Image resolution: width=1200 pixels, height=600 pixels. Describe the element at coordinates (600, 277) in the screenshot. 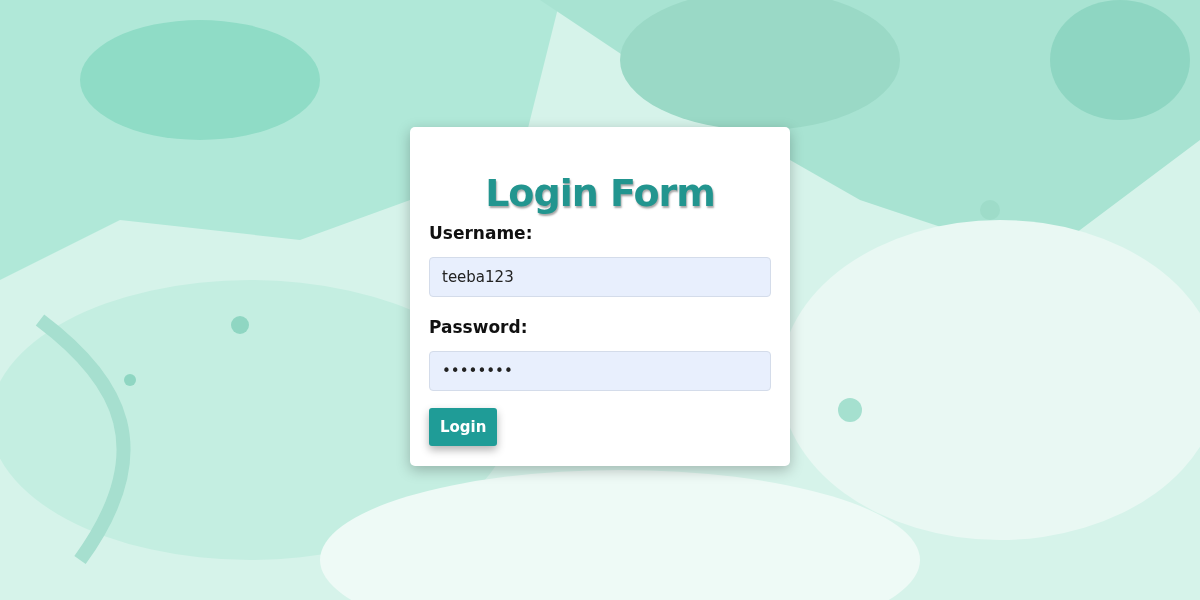

I see `username-field: teeba123` at that location.